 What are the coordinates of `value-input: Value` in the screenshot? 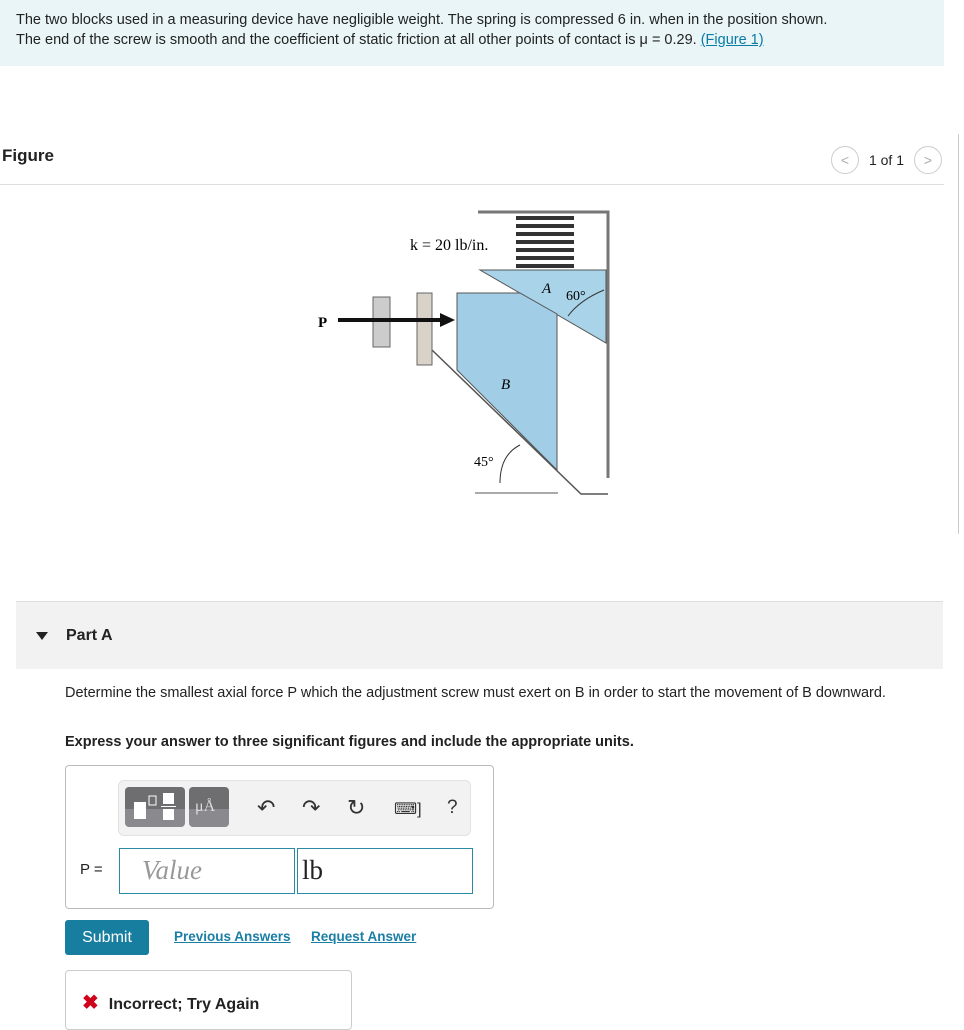 It's located at (207, 871).